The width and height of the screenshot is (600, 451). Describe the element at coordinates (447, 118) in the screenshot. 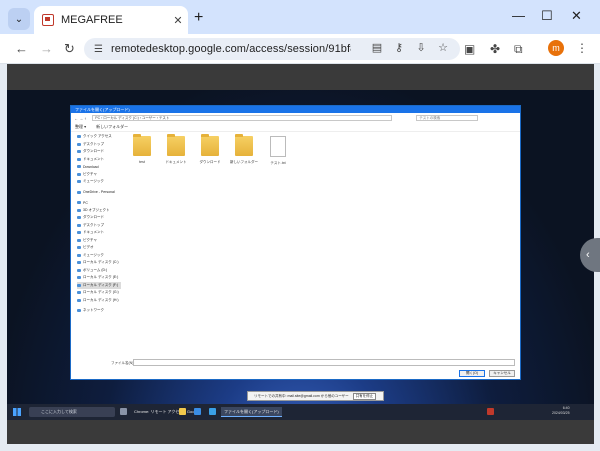

I see `dialog-search-field: テストの検索` at that location.